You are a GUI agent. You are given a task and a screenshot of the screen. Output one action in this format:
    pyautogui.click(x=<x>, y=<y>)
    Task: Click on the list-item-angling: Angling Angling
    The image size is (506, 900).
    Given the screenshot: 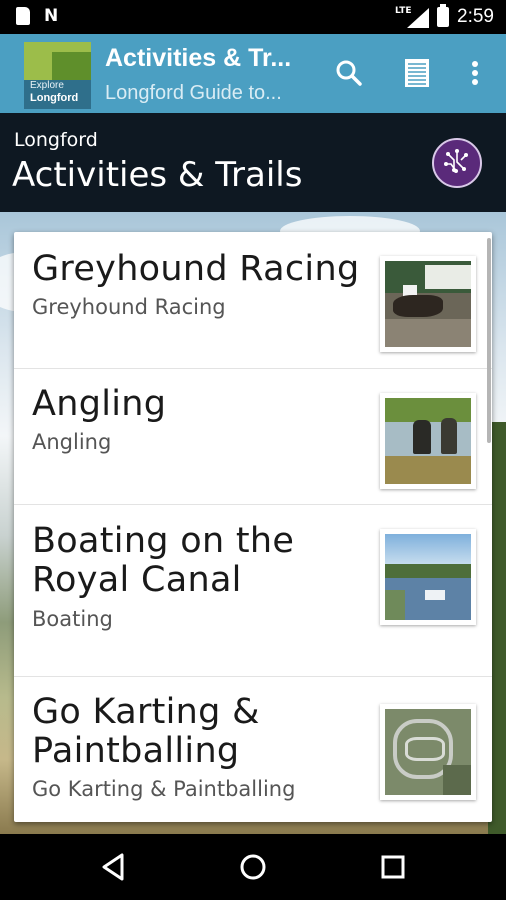 What is the action you would take?
    pyautogui.click(x=253, y=437)
    